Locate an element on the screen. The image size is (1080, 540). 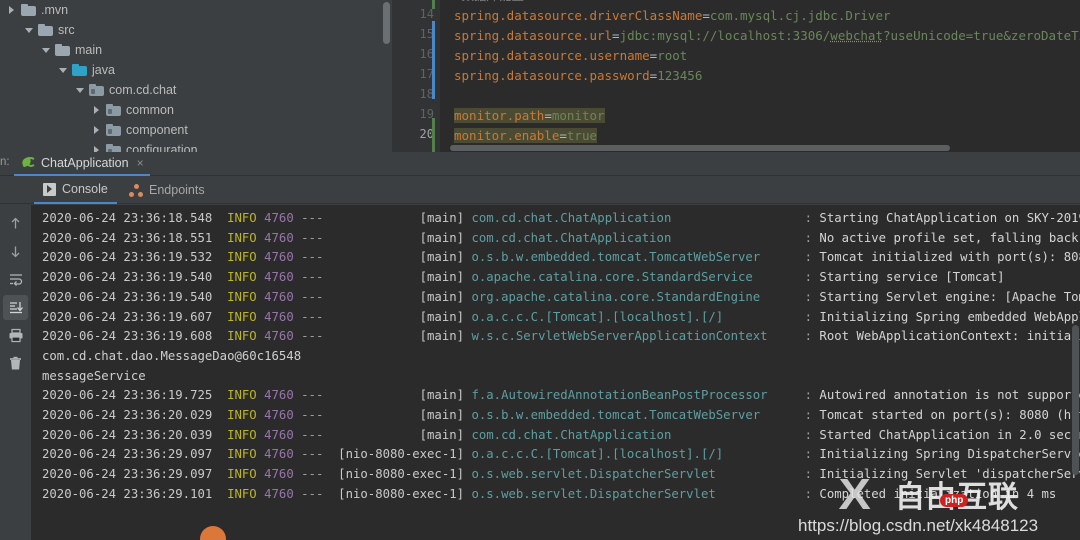
code-line: monitor.path=monitor is located at coordinates (529, 115).